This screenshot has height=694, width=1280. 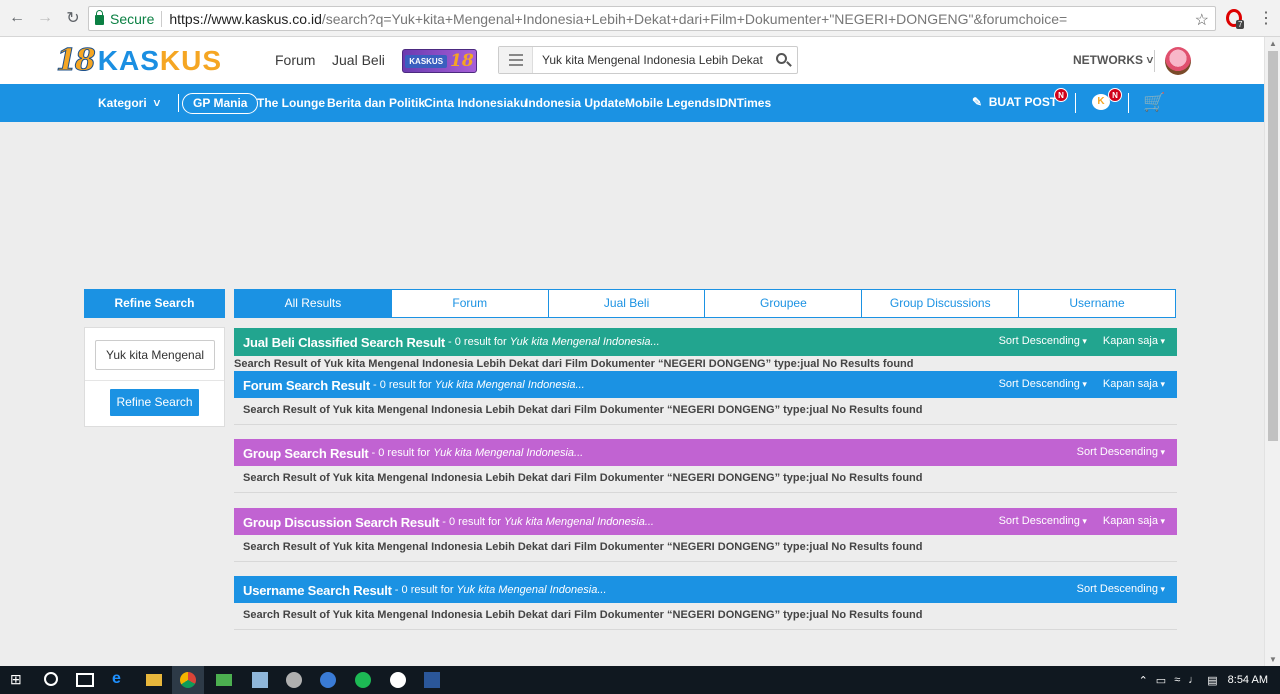 I want to click on nav-forum: Forum, so click(x=295, y=60).